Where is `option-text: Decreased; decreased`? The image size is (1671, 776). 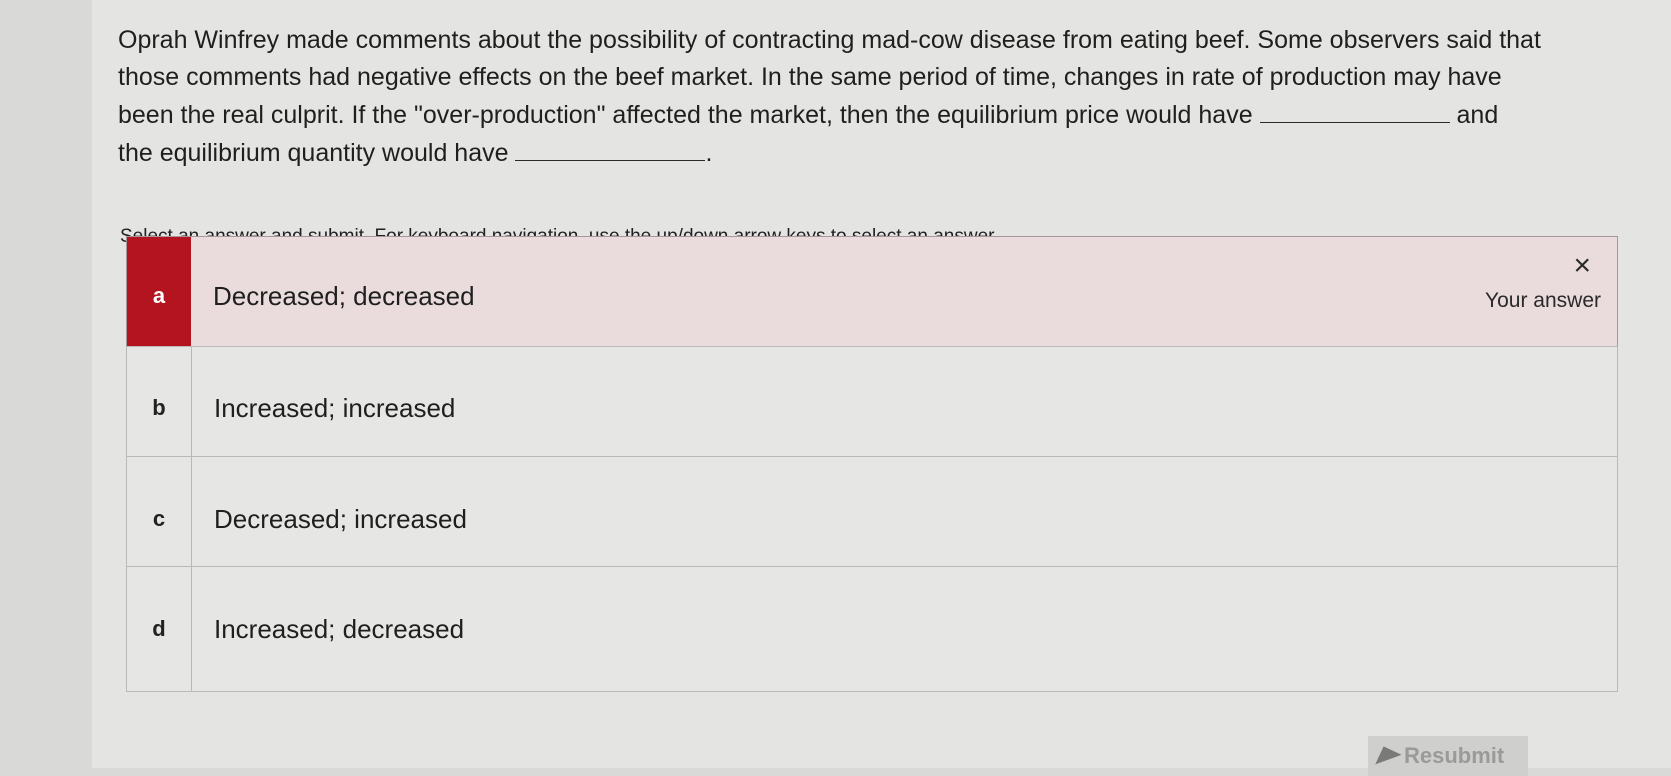 option-text: Decreased; decreased is located at coordinates (344, 295).